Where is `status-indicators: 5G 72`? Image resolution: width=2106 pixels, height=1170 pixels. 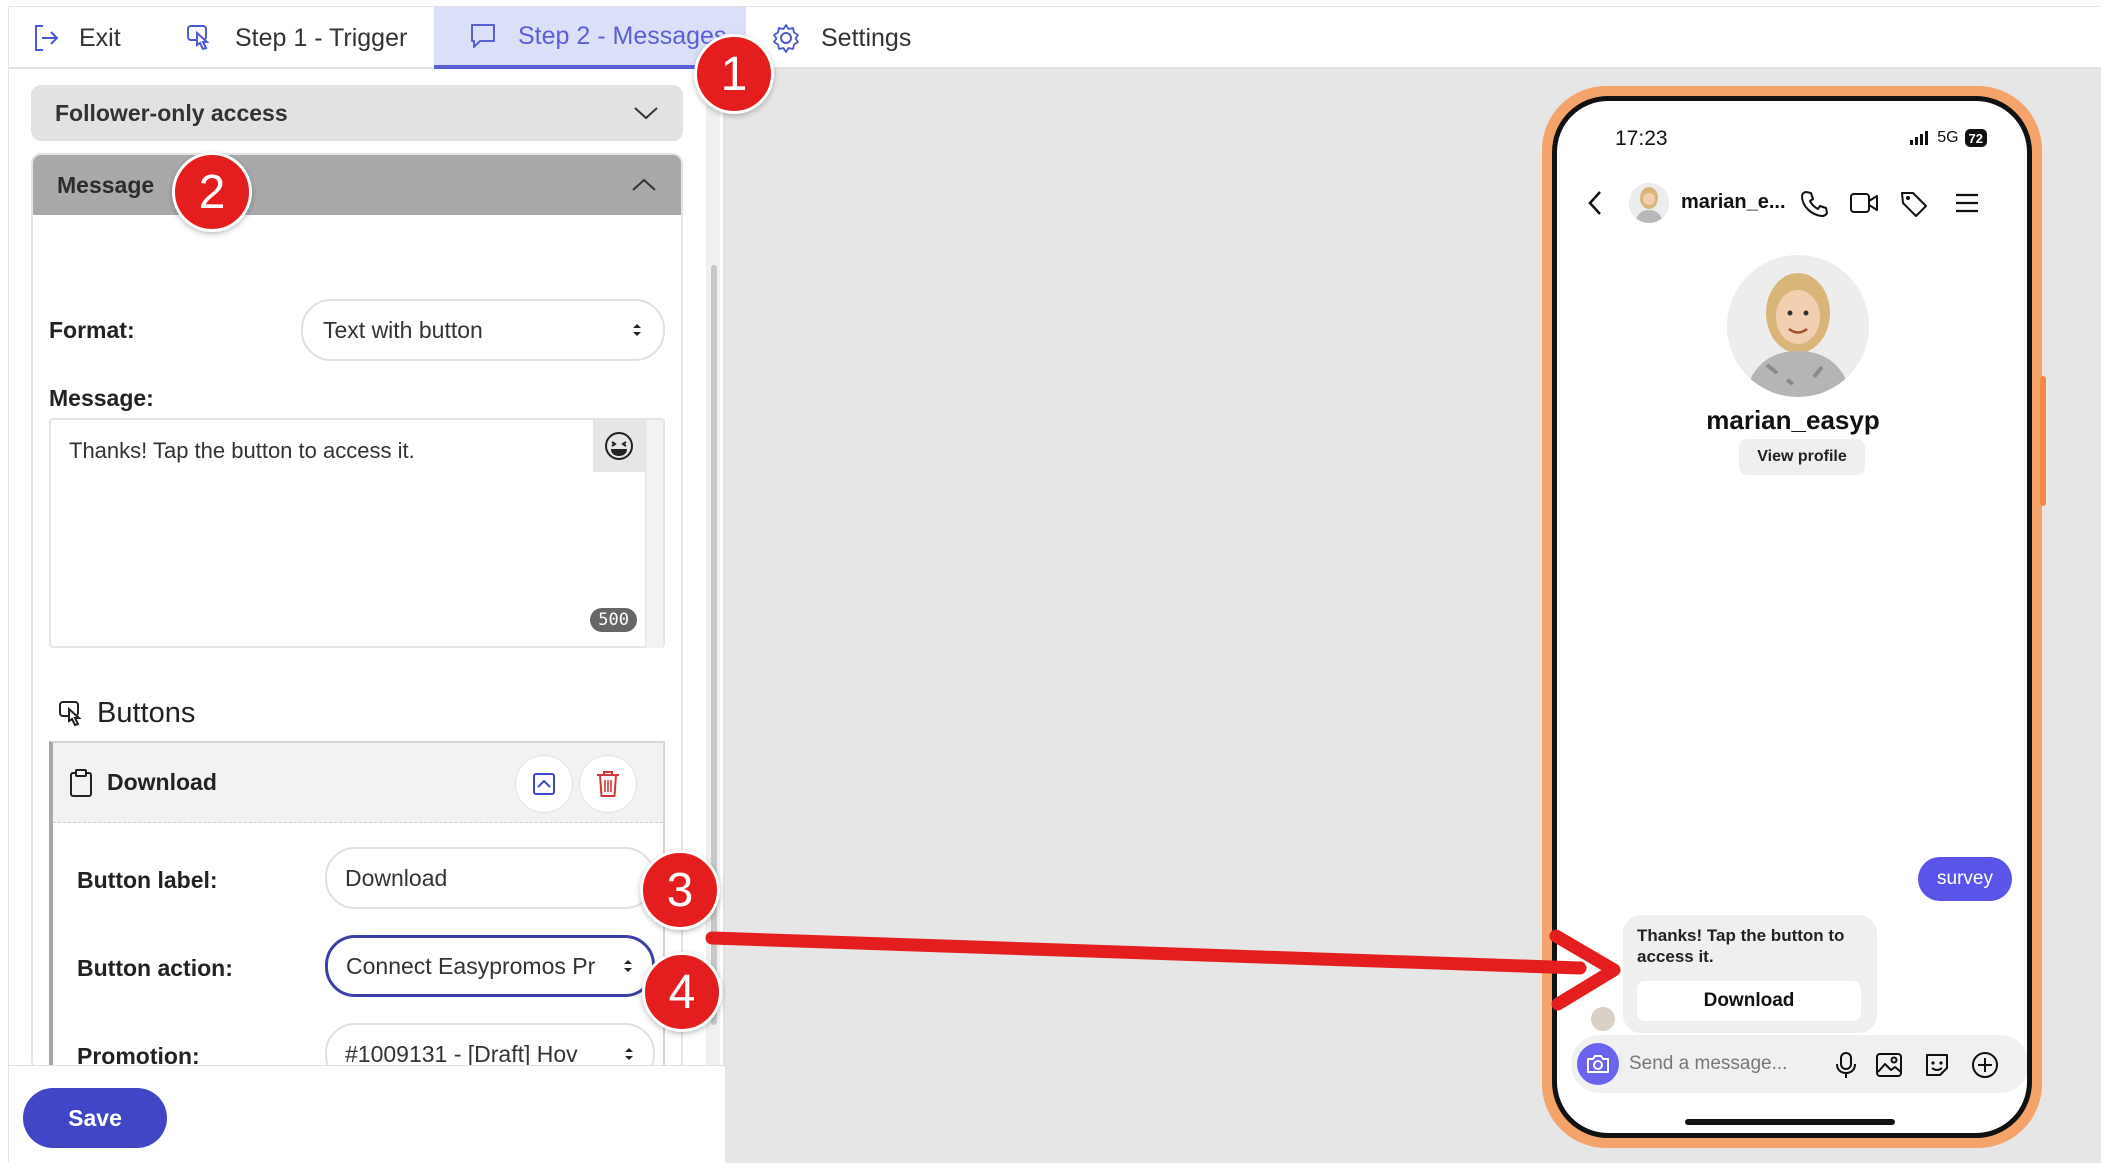 status-indicators: 5G 72 is located at coordinates (1948, 138).